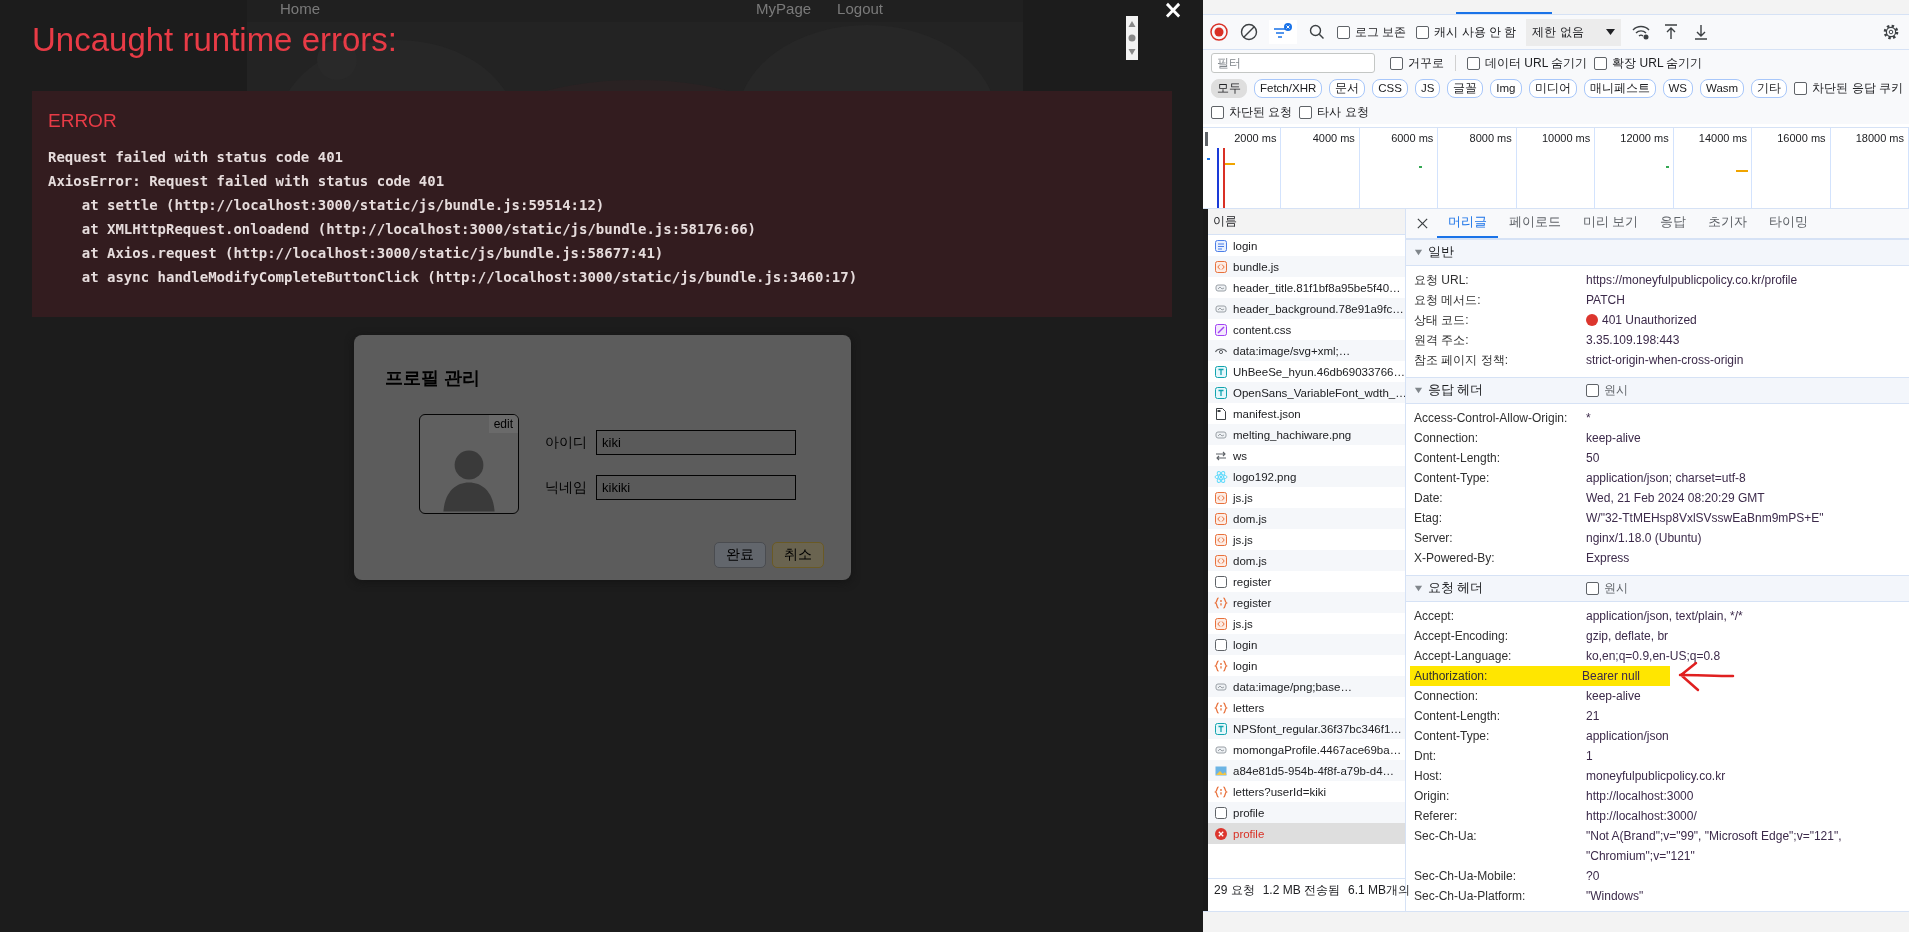  Describe the element at coordinates (1613, 696) in the screenshot. I see `header-value: keep-alive` at that location.